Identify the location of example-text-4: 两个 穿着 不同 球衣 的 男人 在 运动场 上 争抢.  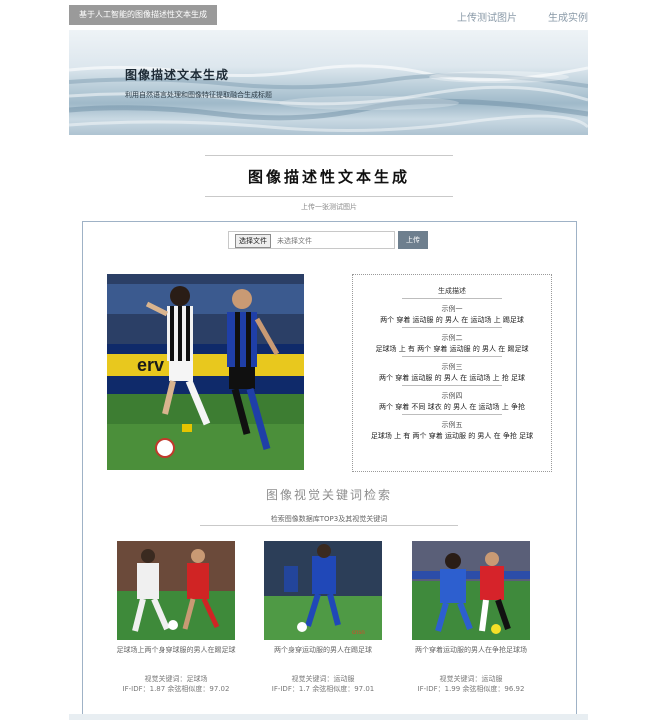
(452, 407).